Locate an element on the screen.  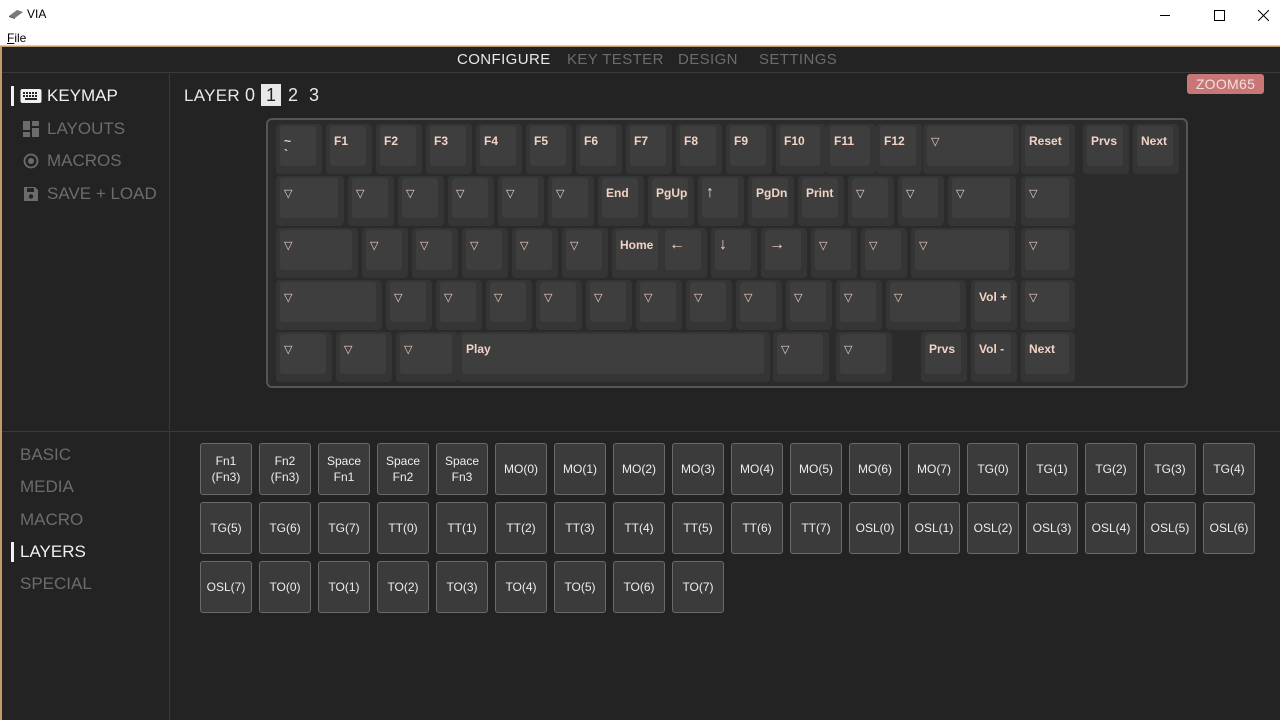
key-r2-k3: ▽ is located at coordinates (485, 253).